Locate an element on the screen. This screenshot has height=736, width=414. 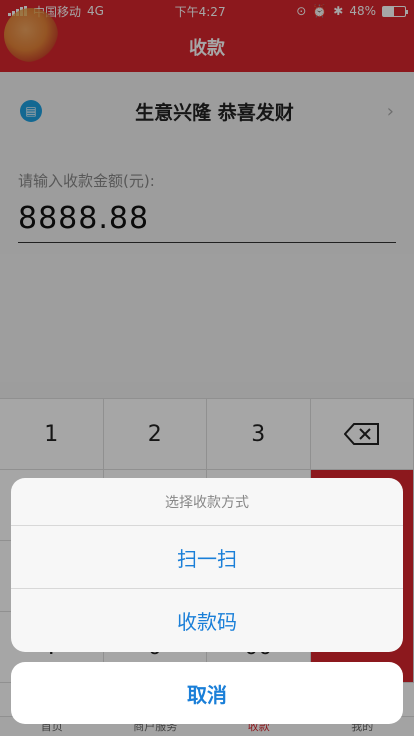
sheet-title: 选择收款方式 is located at coordinates (207, 502).